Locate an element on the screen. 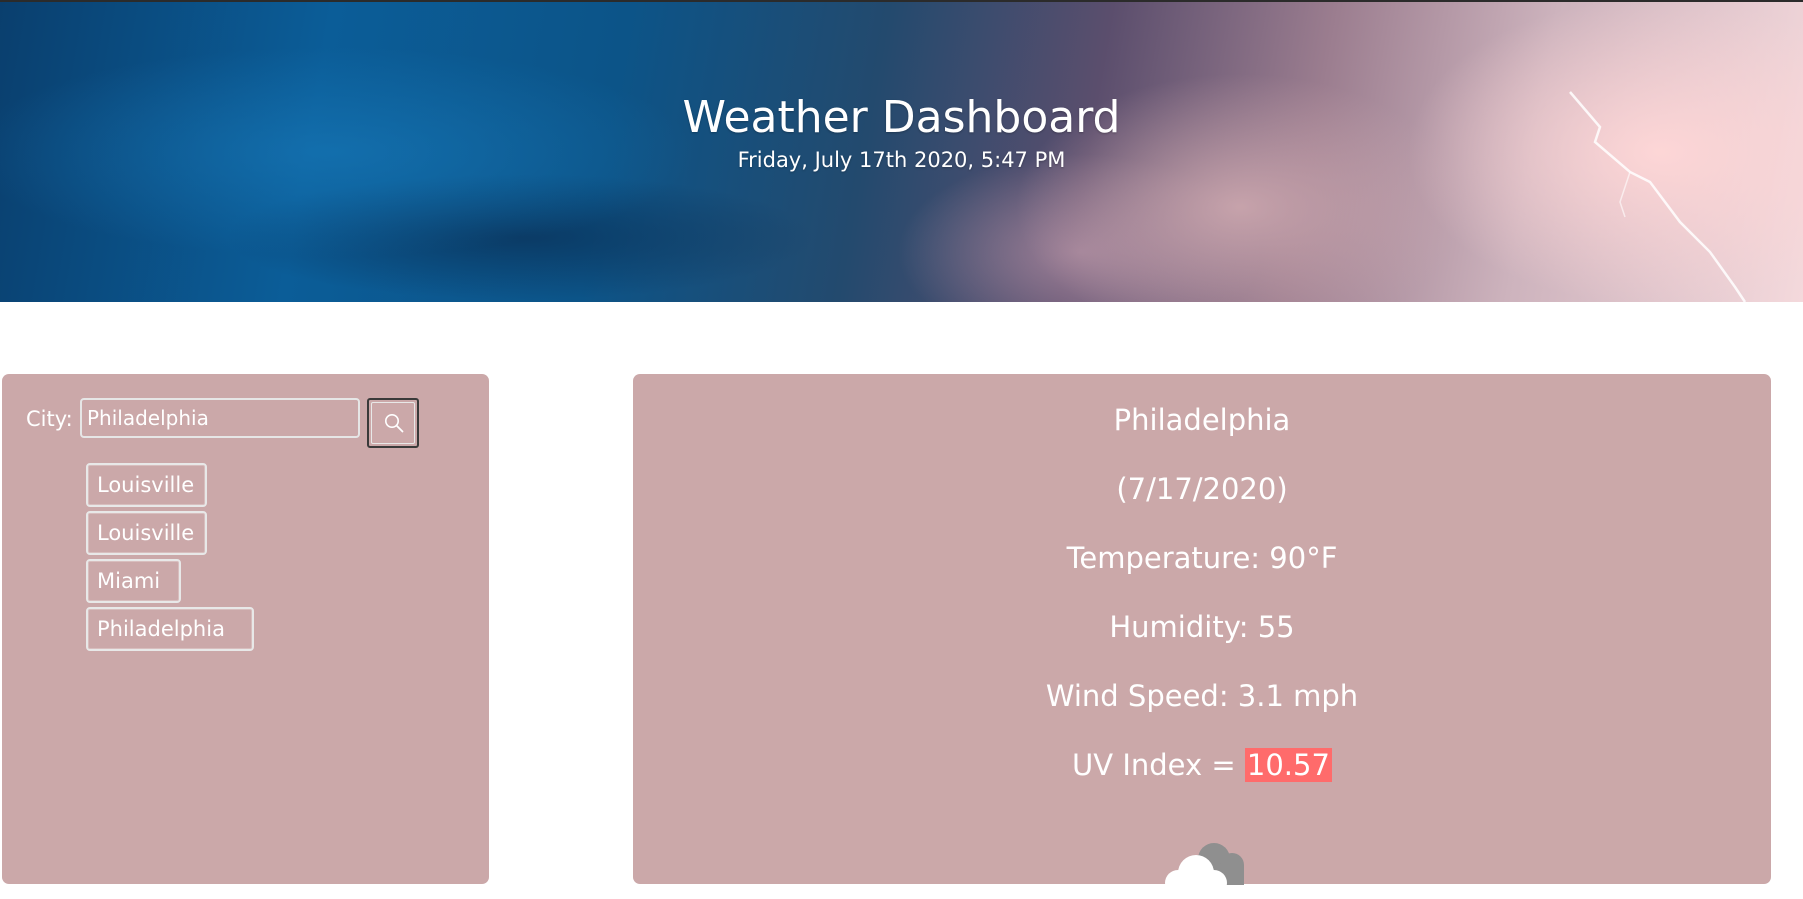 This screenshot has height=899, width=1803. page-title: Weather Dashboard is located at coordinates (901, 117).